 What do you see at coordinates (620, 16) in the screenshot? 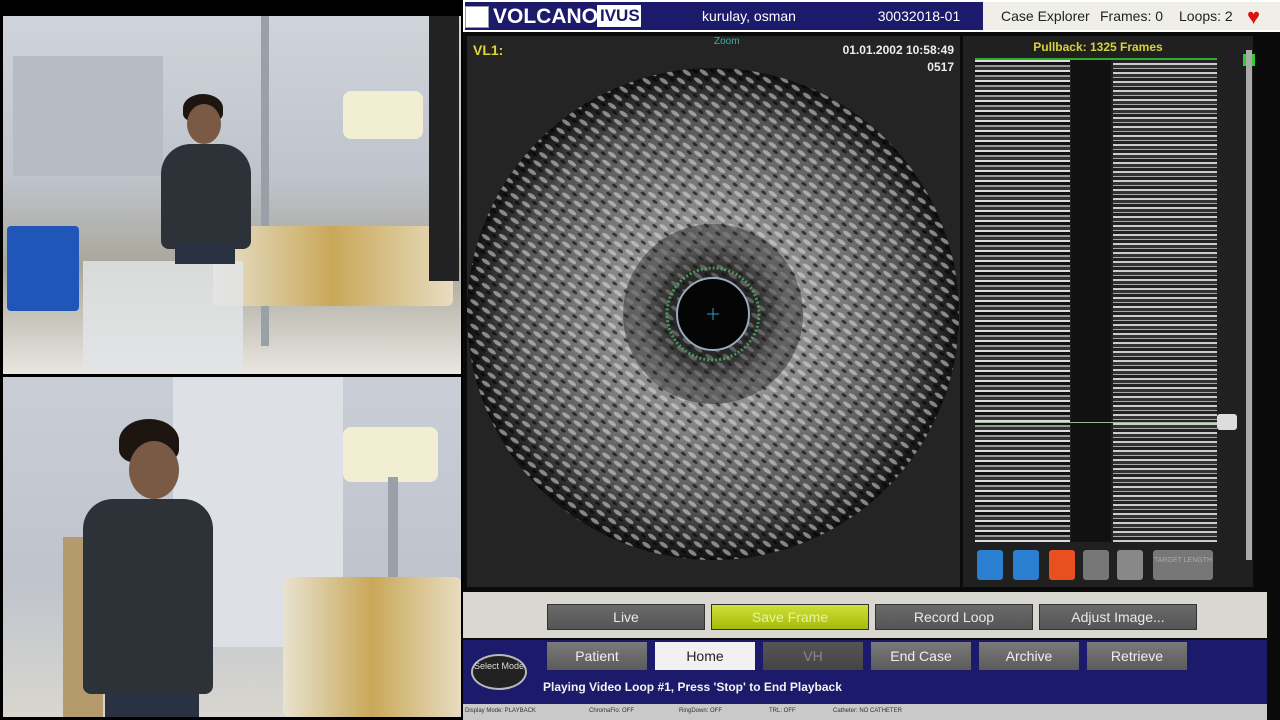
I see `product-name: IVUS` at bounding box center [620, 16].